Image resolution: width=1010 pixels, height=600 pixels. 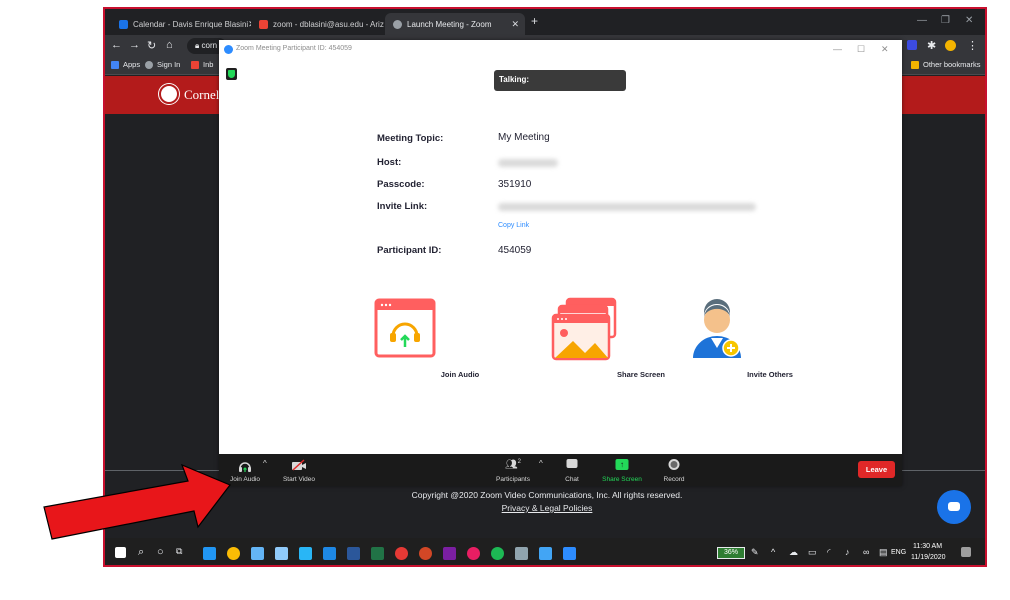 What do you see at coordinates (137, 501) in the screenshot?
I see `red-arrow-annotation` at bounding box center [137, 501].